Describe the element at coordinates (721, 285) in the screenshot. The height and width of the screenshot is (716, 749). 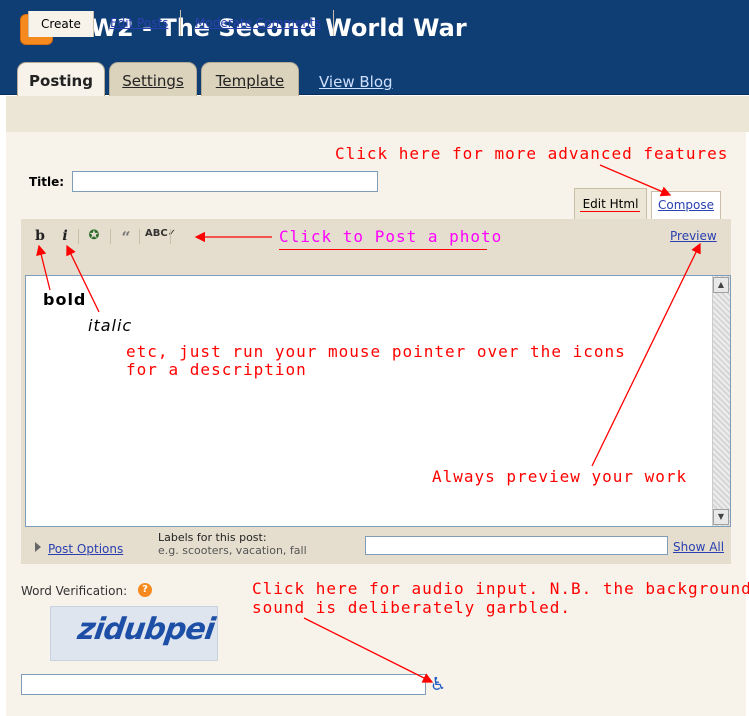
I see `scroll-up-icon: ▲` at that location.